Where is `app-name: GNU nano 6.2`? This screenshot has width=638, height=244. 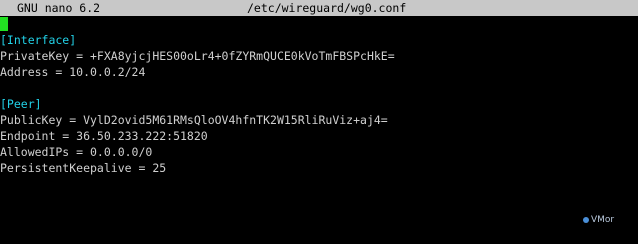
app-name: GNU nano 6.2 is located at coordinates (59, 8).